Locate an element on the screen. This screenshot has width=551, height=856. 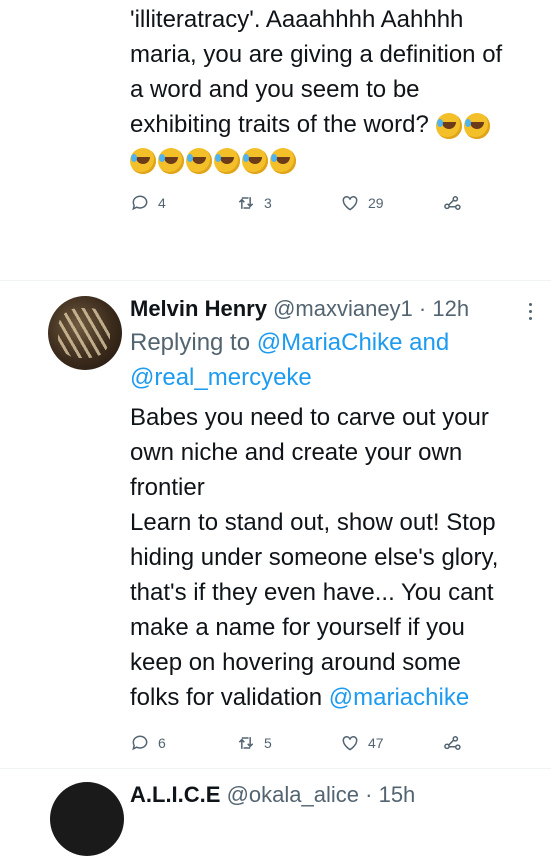
tweet-actions: 4 3 29 is located at coordinates (296, 203).